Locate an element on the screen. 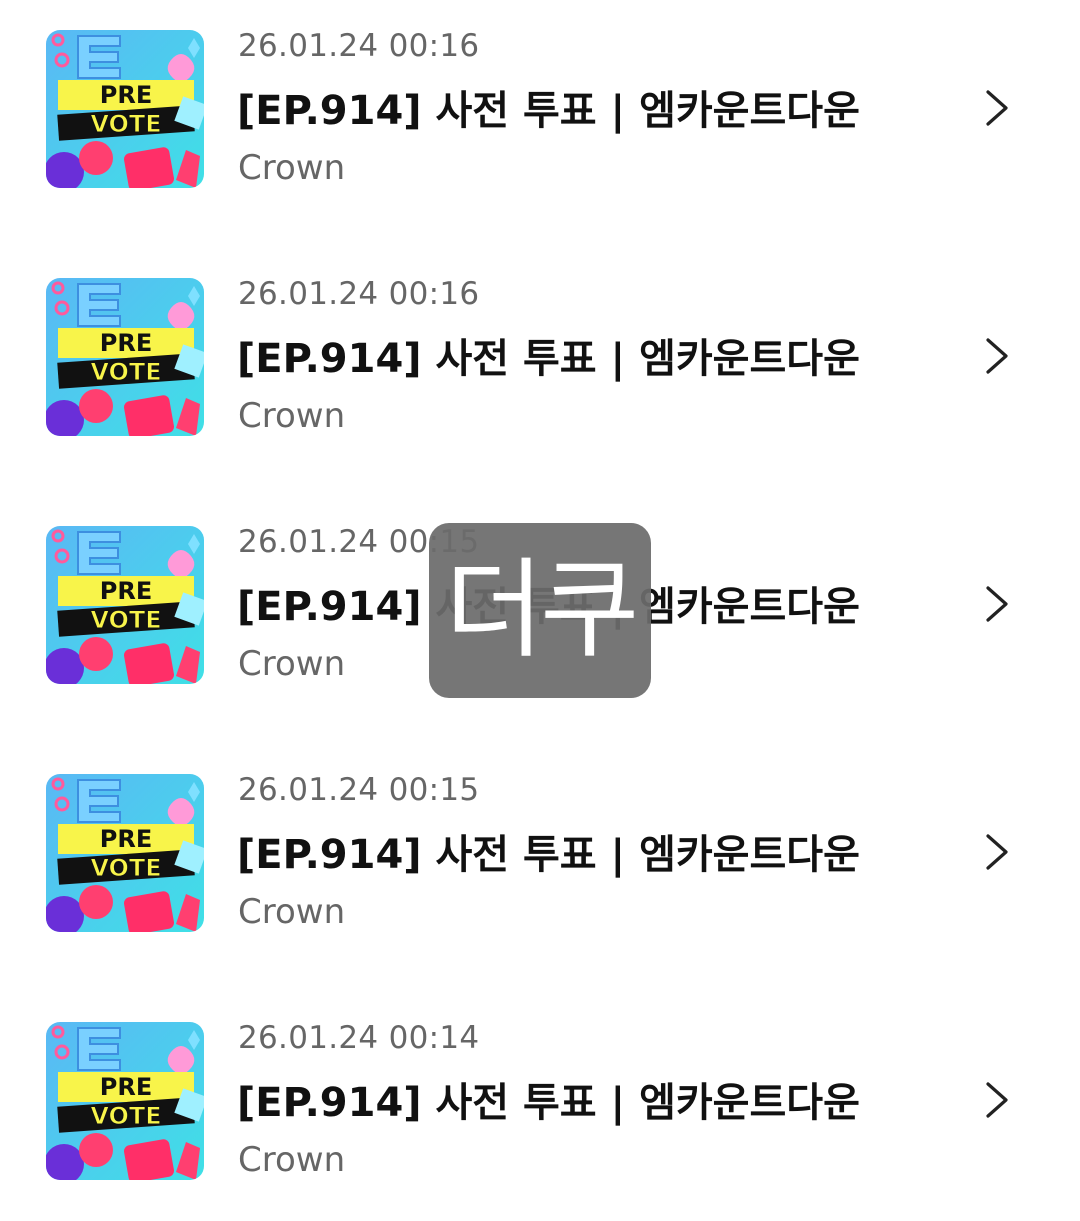 This screenshot has width=1080, height=1221. watermark-text: 더쿠 is located at coordinates (542, 610).